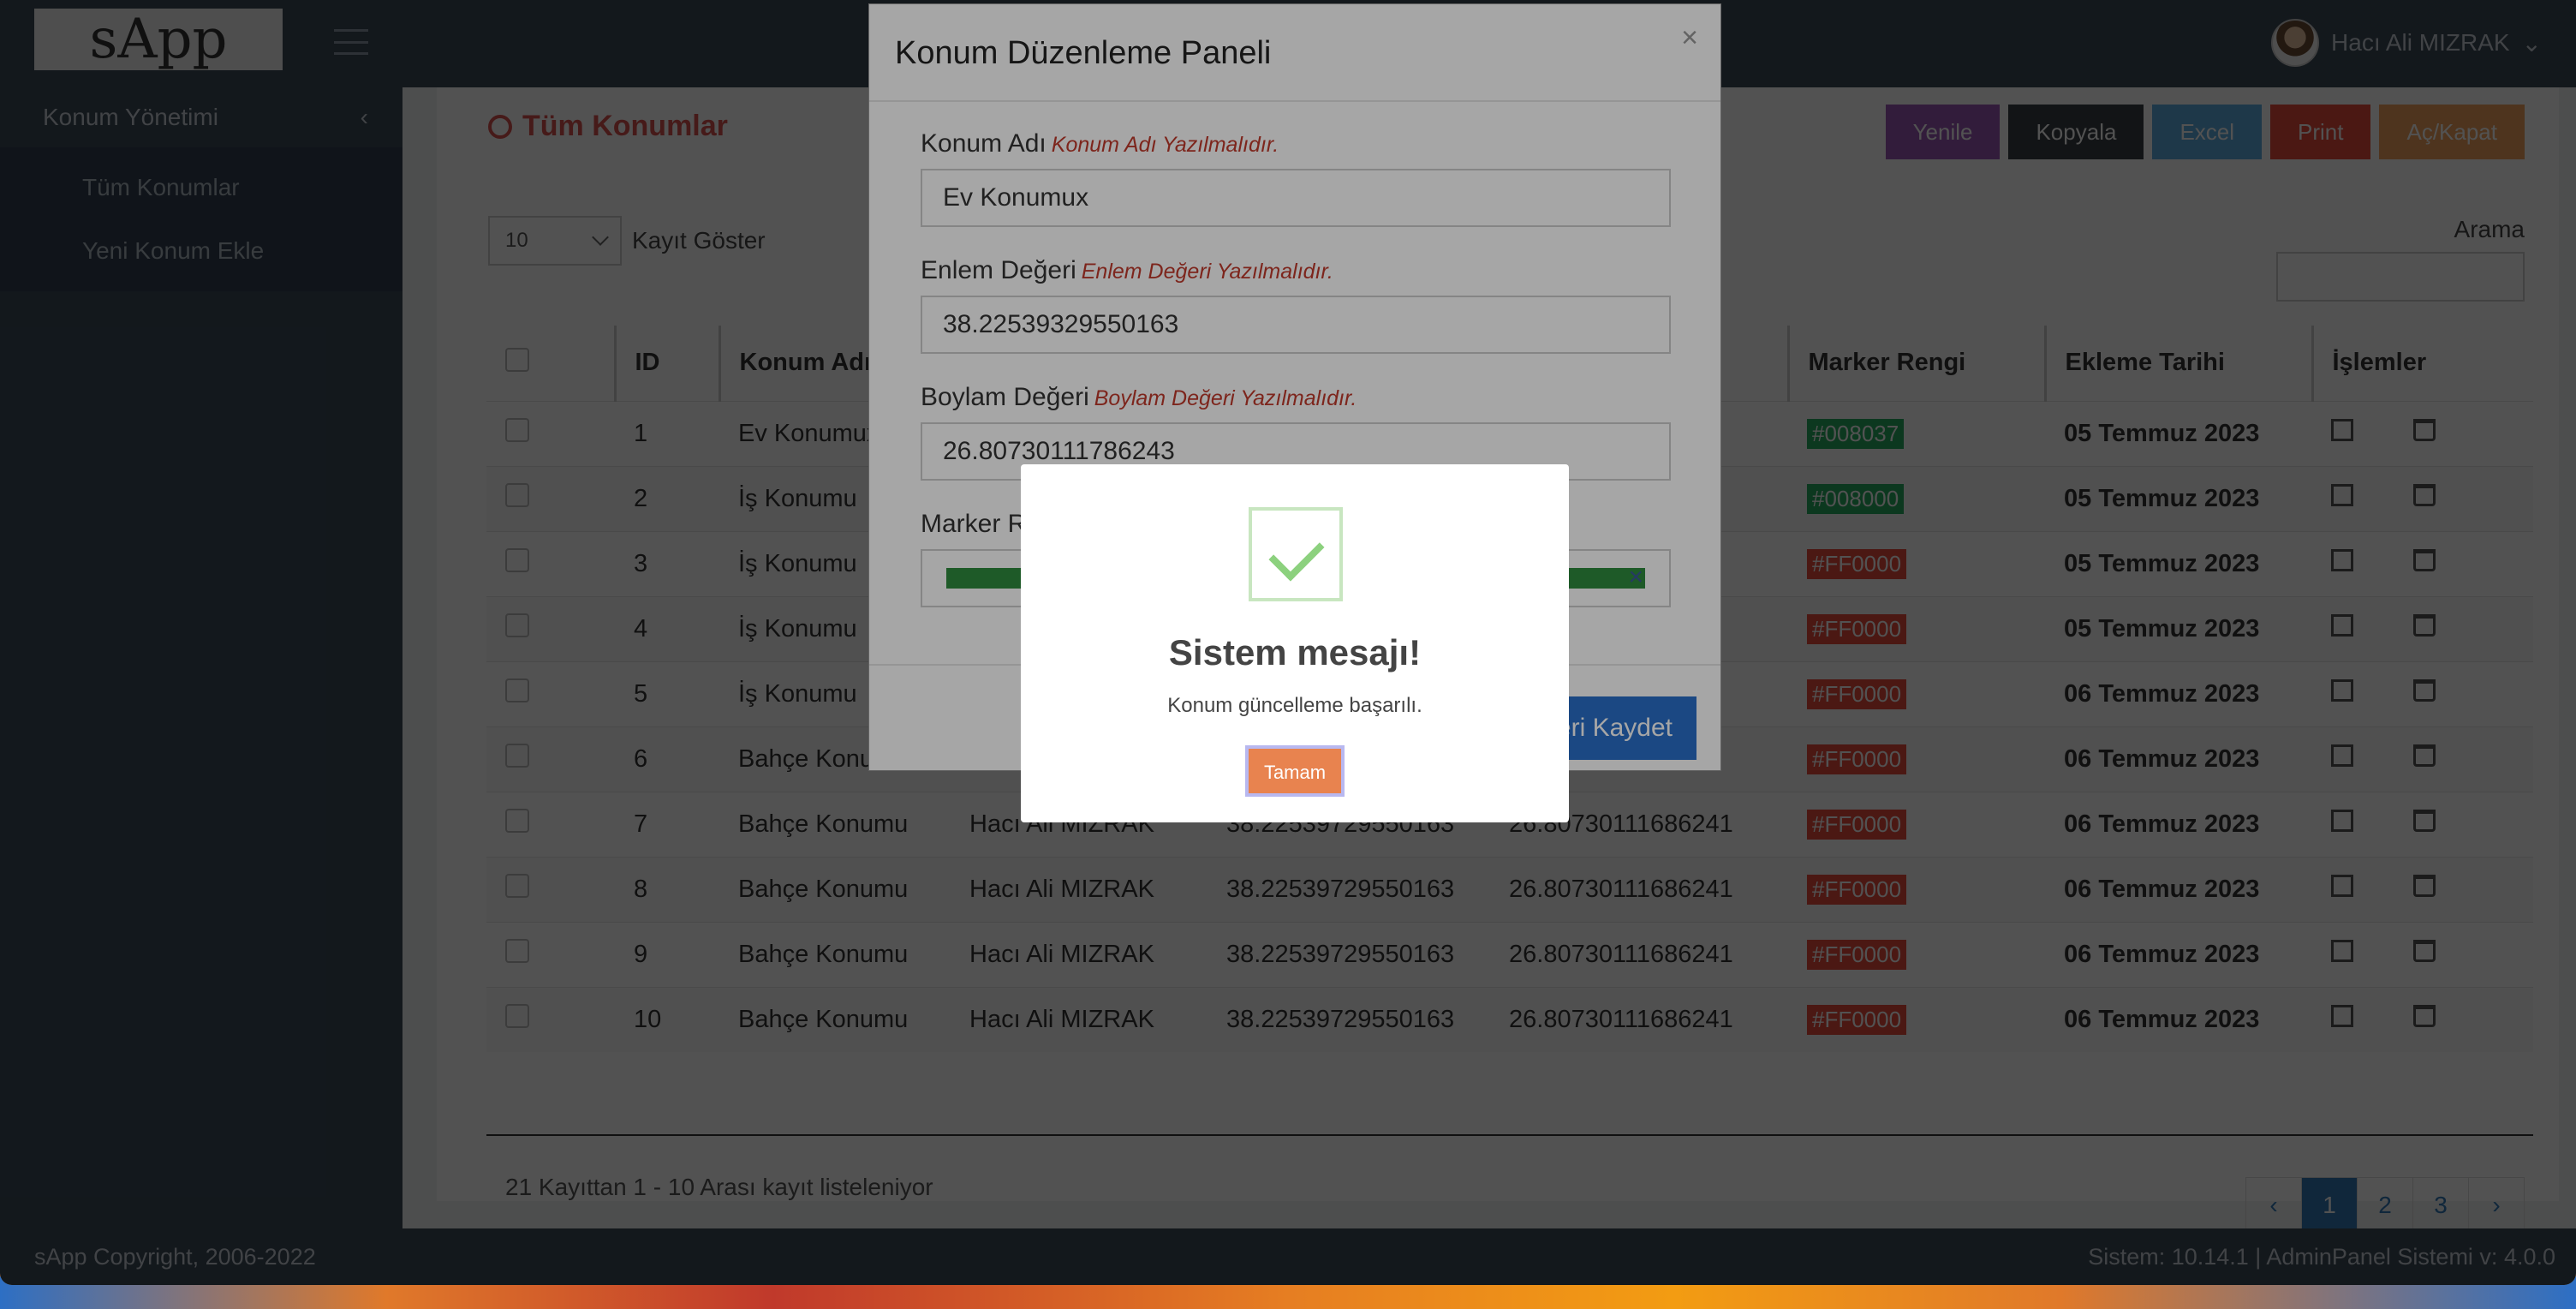 Image resolution: width=2576 pixels, height=1309 pixels. What do you see at coordinates (1295, 652) in the screenshot?
I see `alert-title: Sistem mesajı!` at bounding box center [1295, 652].